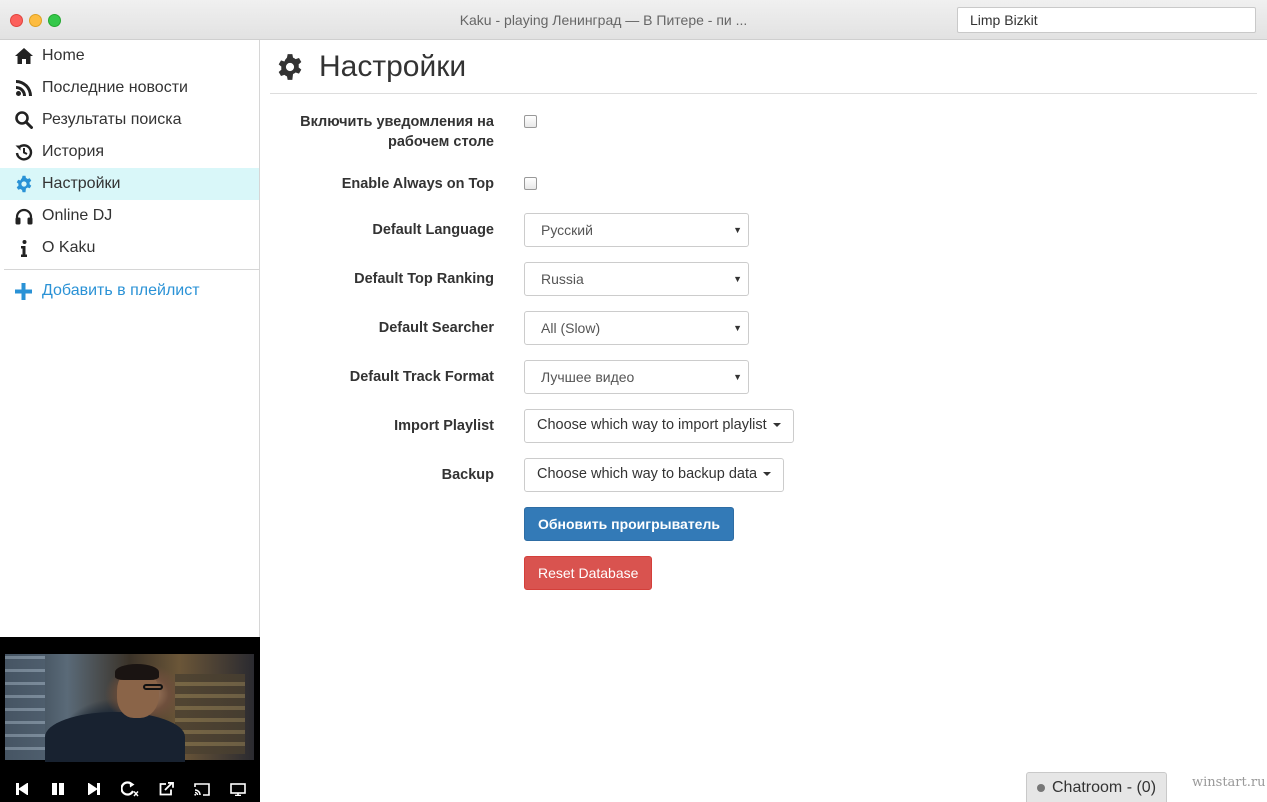 This screenshot has height=802, width=1267. I want to click on sidebar-item-search-results: Результаты поиска, so click(129, 120).